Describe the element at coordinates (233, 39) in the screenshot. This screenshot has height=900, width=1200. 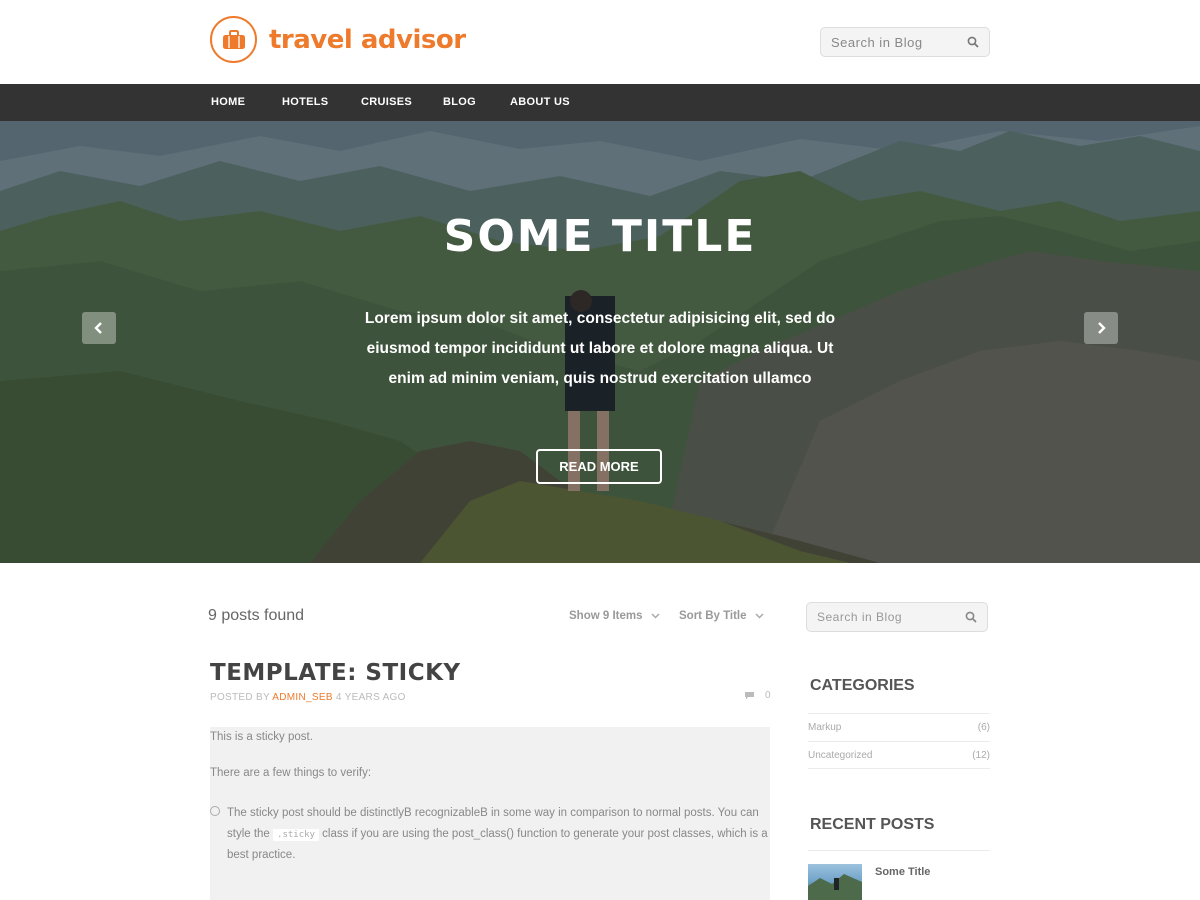
I see `suitcase-icon` at that location.